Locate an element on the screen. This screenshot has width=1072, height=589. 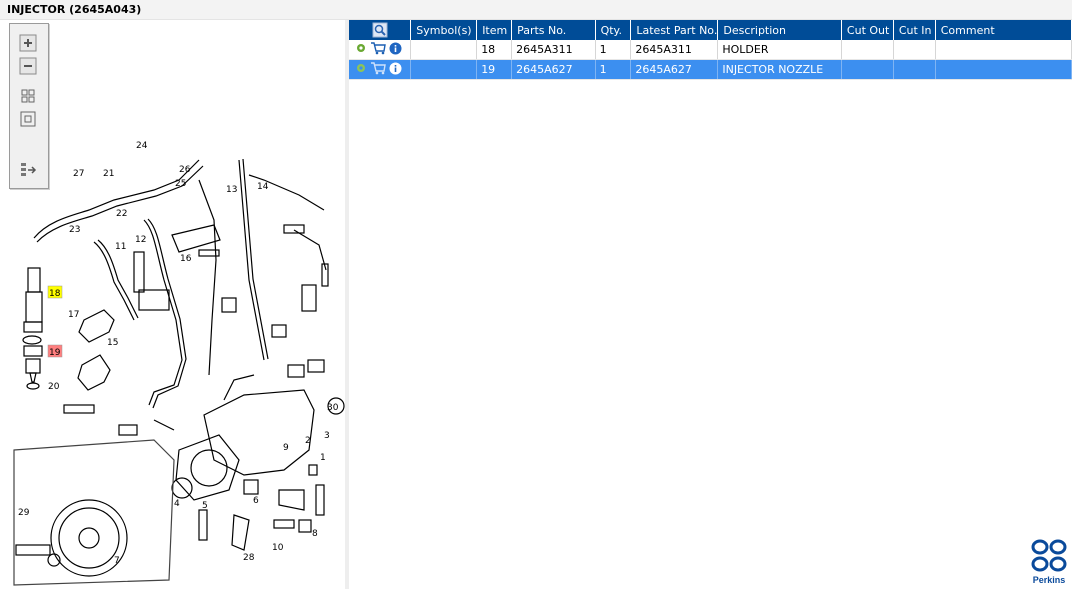
callout-20: 20 is located at coordinates (54, 387).